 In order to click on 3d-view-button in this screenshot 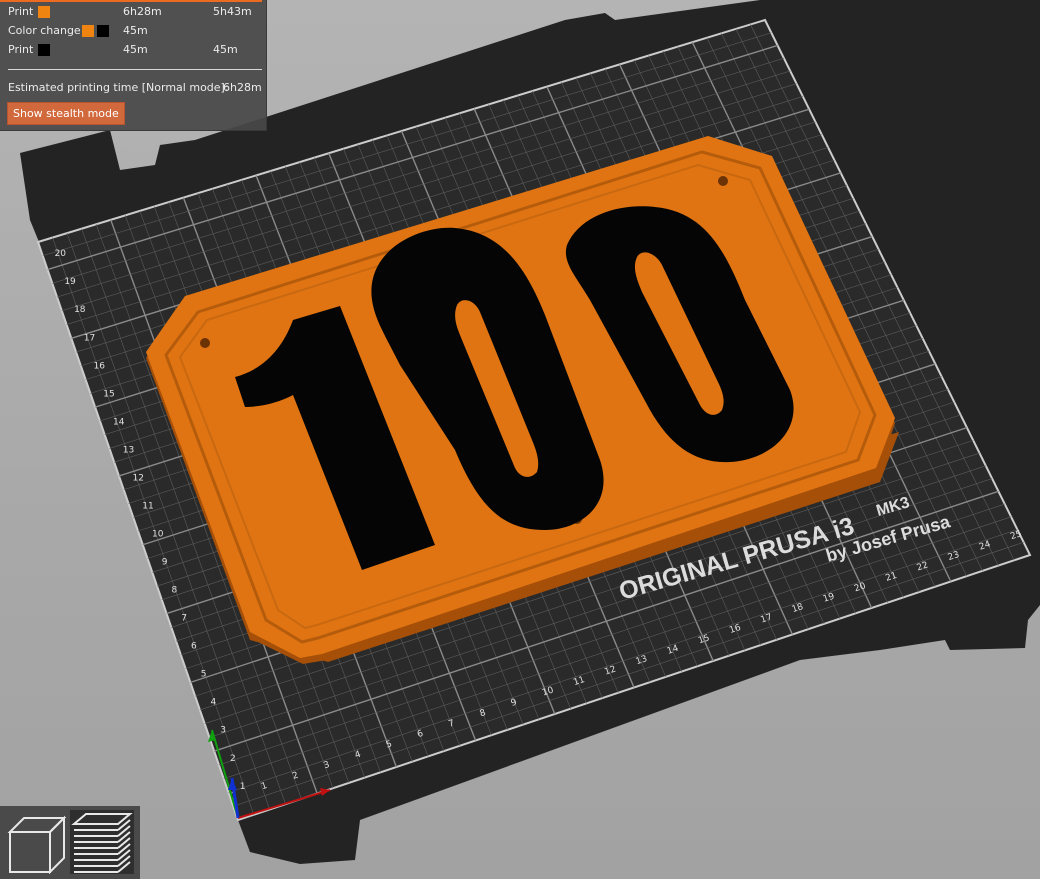, I will do `click(36, 842)`.